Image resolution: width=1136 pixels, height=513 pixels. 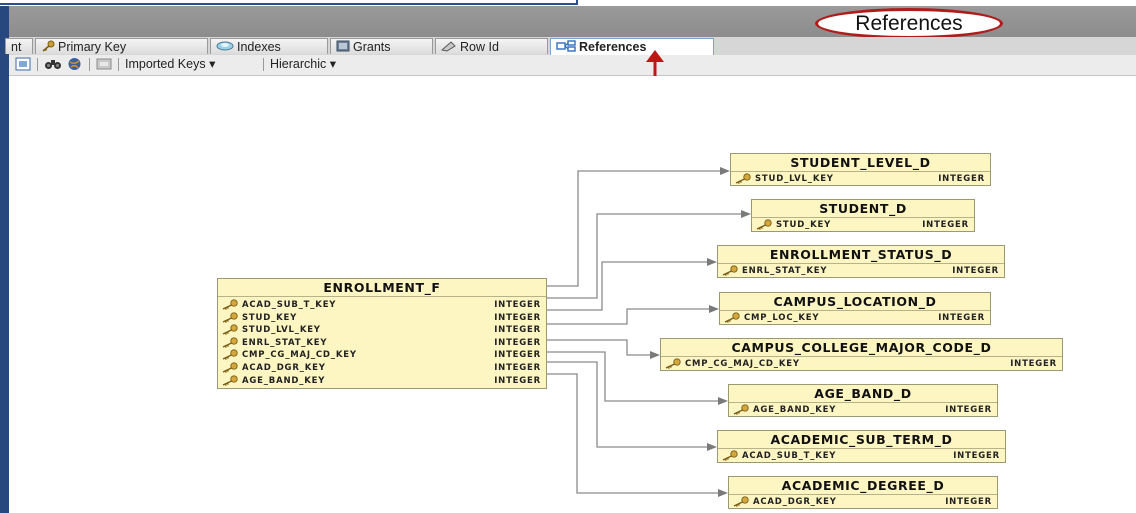 I want to click on entity-box: ACADEMIC_DEGREE_D ACAD_DGR_KEY INTEGER, so click(x=863, y=492).